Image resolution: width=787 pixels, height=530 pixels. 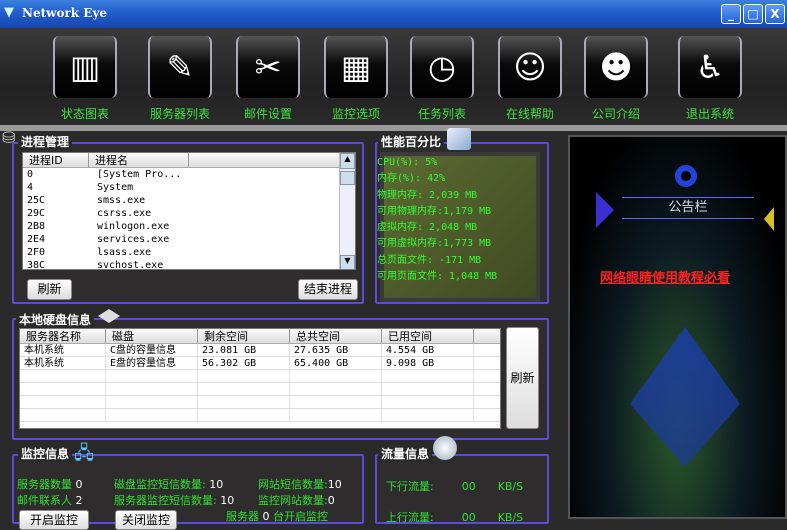 I want to click on table-row: 2B8 winlogon.exe, so click(x=189, y=226).